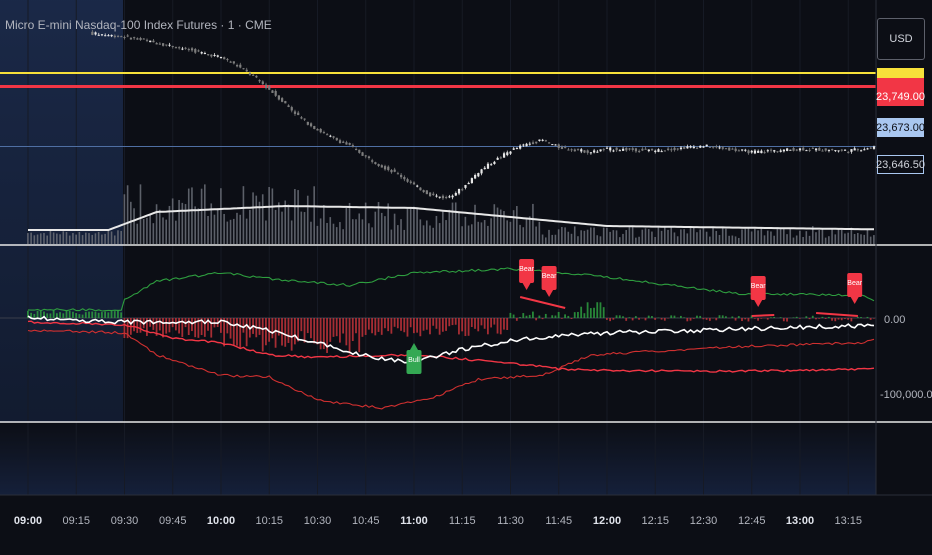 This screenshot has width=932, height=555. Describe the element at coordinates (366, 521) in the screenshot. I see `time-axis-label: 10:45` at that location.